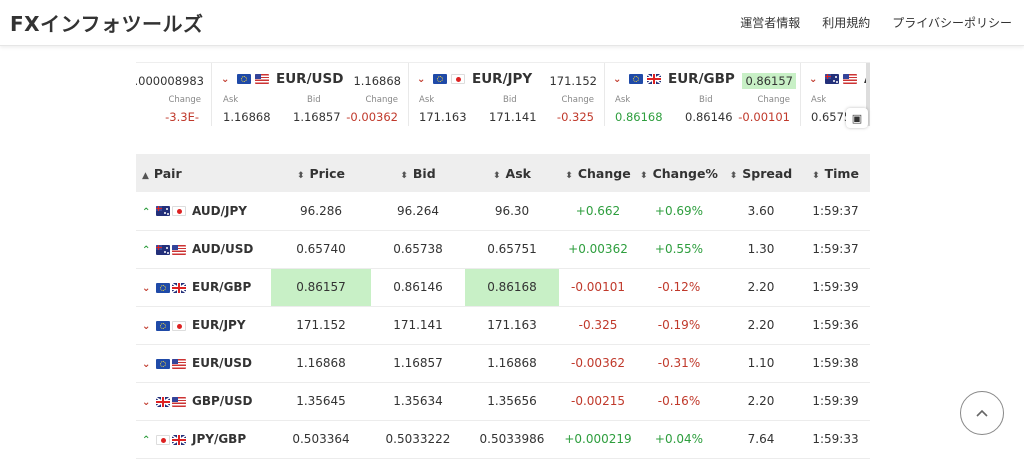 This screenshot has height=459, width=1024. I want to click on cell-bid: 1.16857, so click(418, 363).